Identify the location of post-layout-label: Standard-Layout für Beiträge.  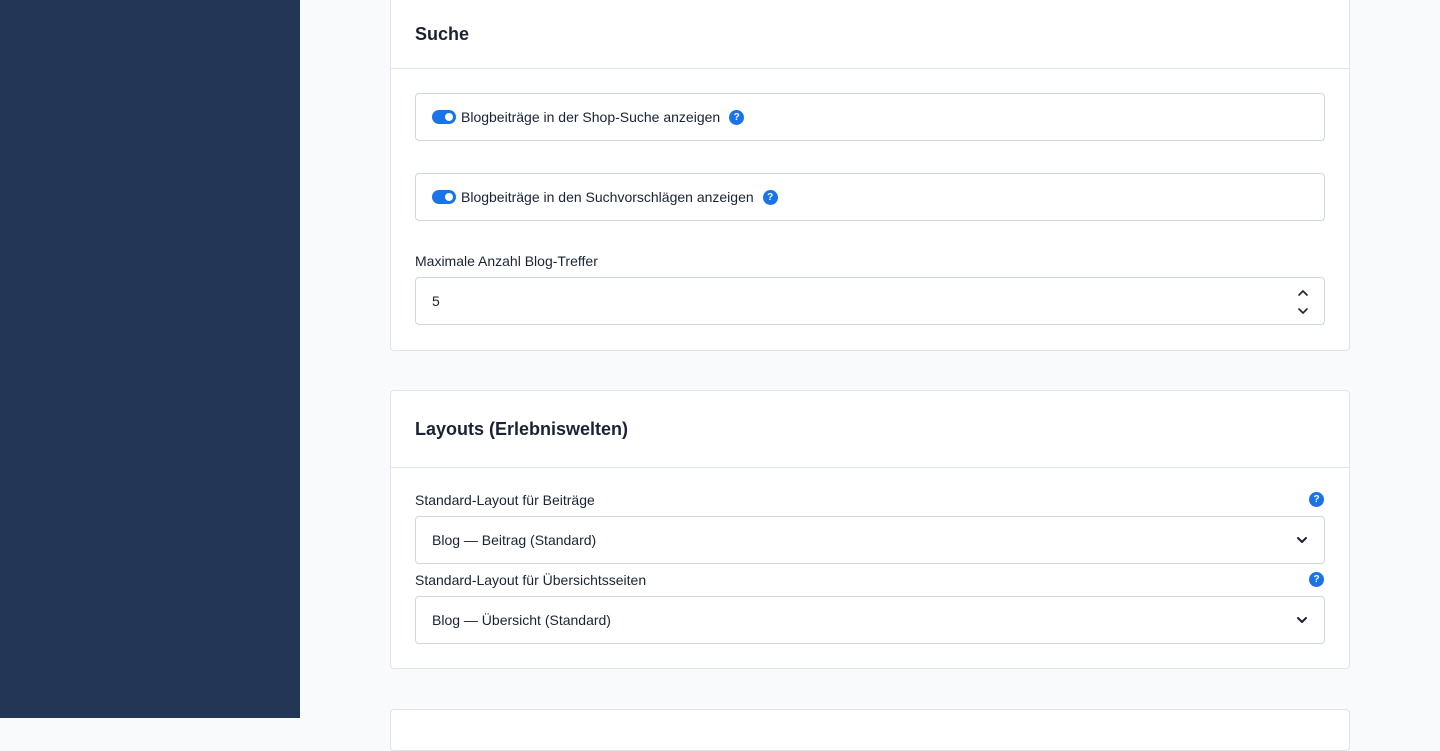
(505, 500).